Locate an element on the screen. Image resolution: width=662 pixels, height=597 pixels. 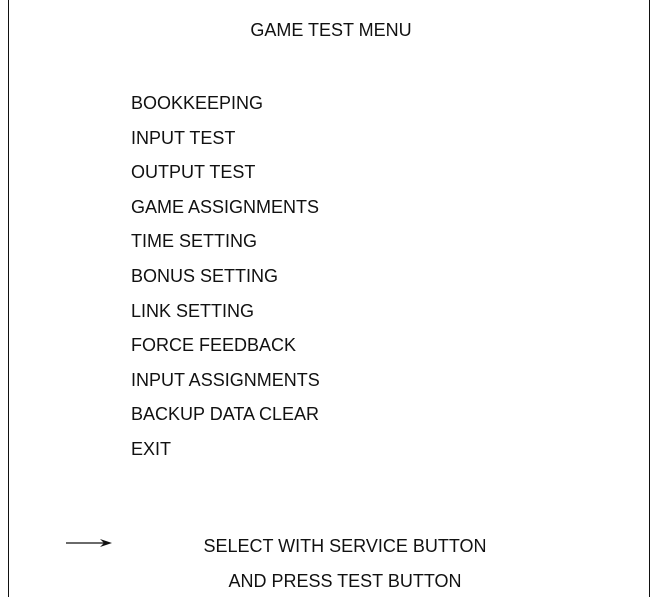
instruction-press-text: AND PRESS TEST BUTTON is located at coordinates (345, 581).